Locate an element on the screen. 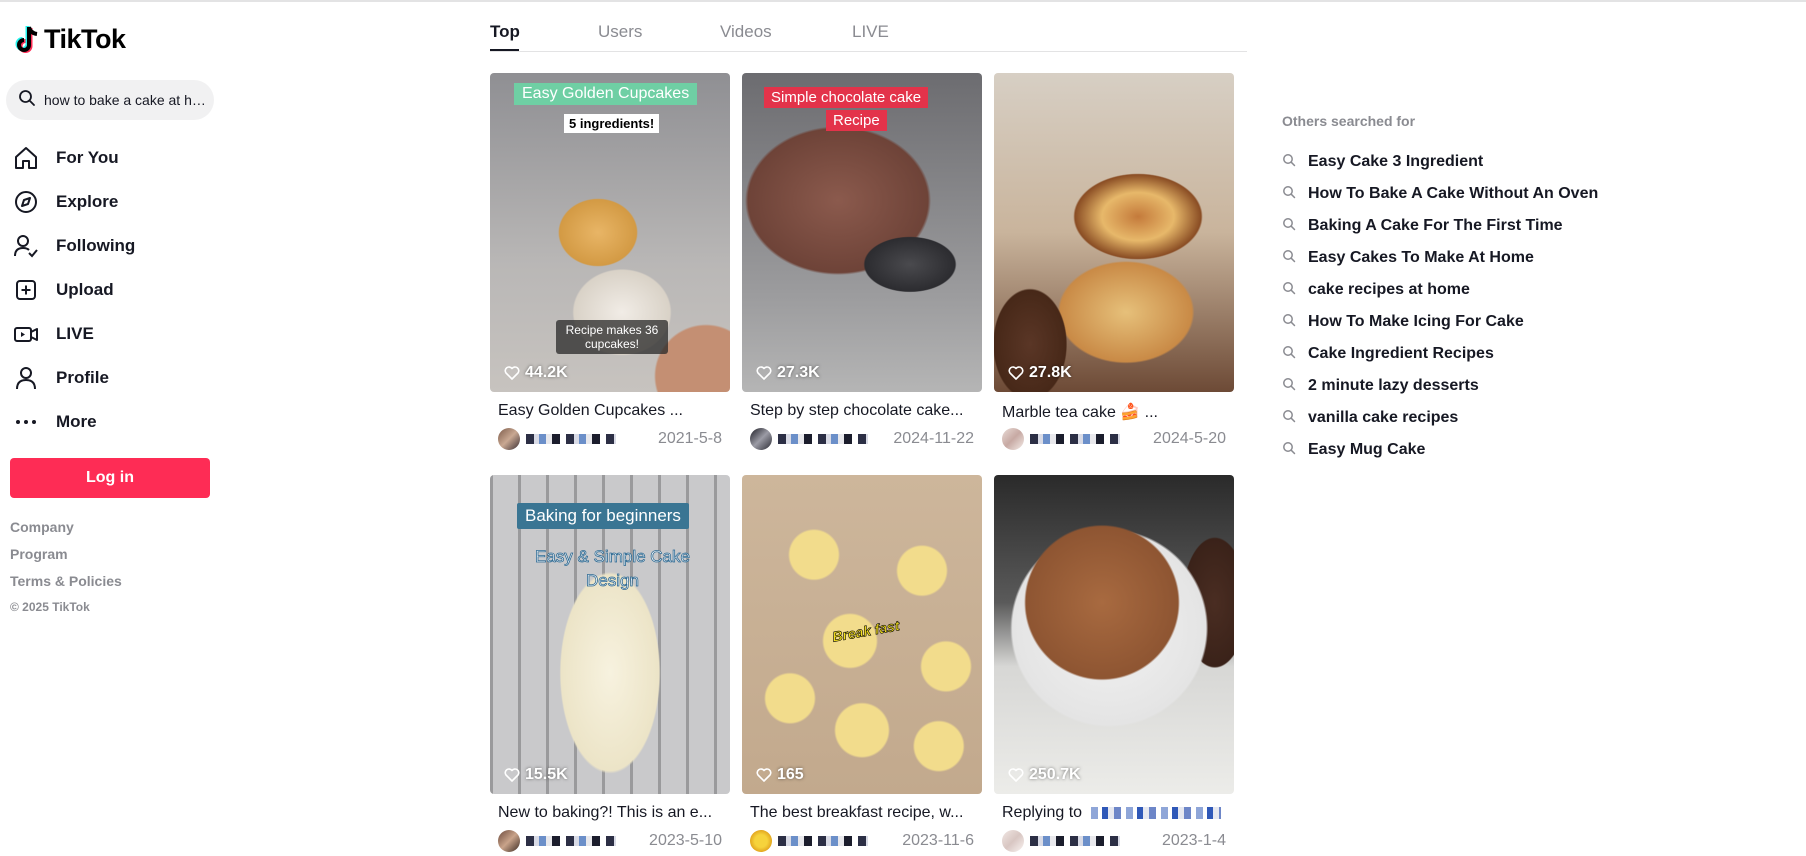  home-icon is located at coordinates (26, 158).